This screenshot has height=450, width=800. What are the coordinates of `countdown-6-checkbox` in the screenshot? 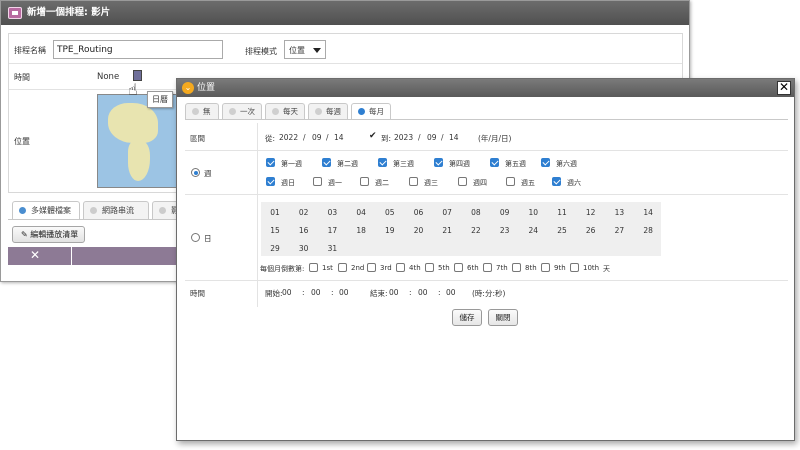 It's located at (458, 267).